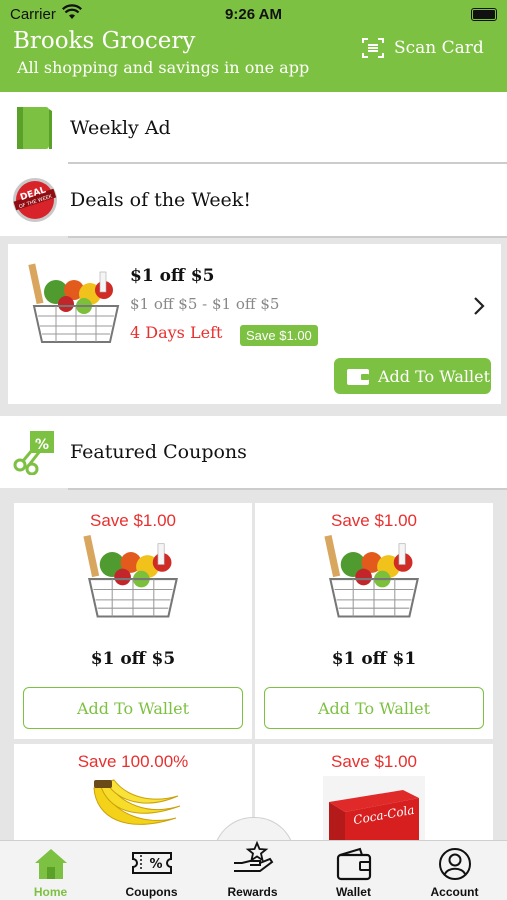  I want to click on tab-rewards-label: Rewards, so click(252, 892).